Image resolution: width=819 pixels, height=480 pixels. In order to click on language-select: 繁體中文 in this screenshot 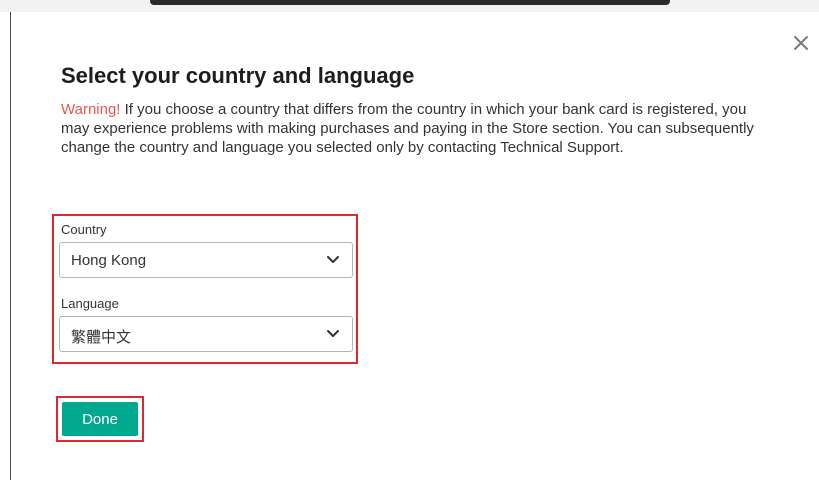, I will do `click(206, 334)`.